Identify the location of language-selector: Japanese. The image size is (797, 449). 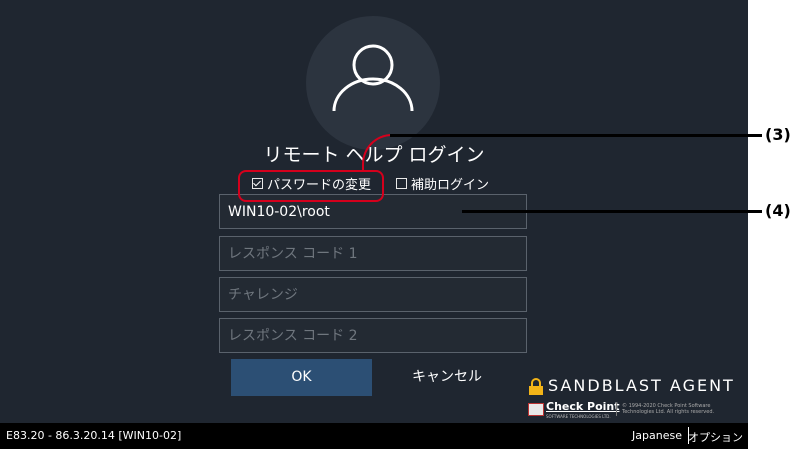
(657, 435).